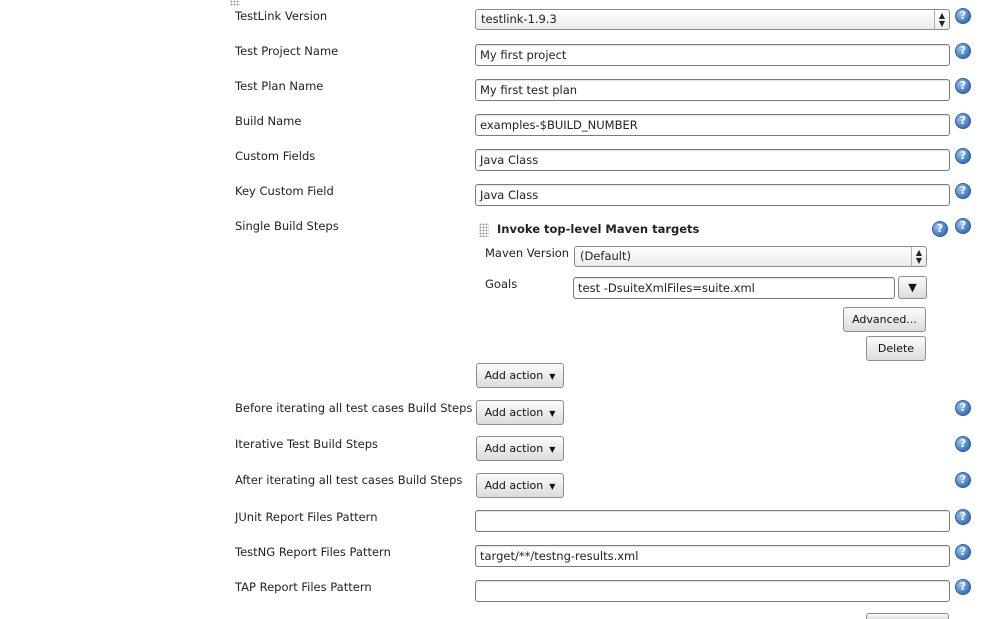 The height and width of the screenshot is (619, 1006). What do you see at coordinates (303, 587) in the screenshot?
I see `tap-pattern-label: TAP Report Files Pattern` at bounding box center [303, 587].